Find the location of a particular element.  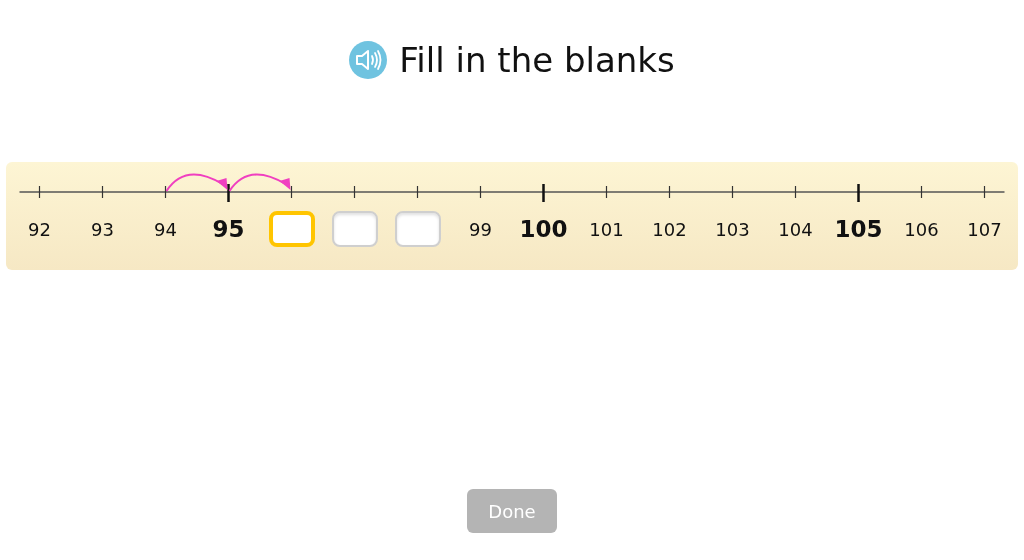

number-label: 94 is located at coordinates (165, 229).